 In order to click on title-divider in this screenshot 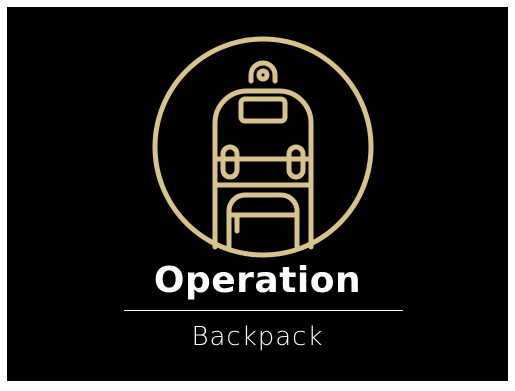, I will do `click(263, 310)`.